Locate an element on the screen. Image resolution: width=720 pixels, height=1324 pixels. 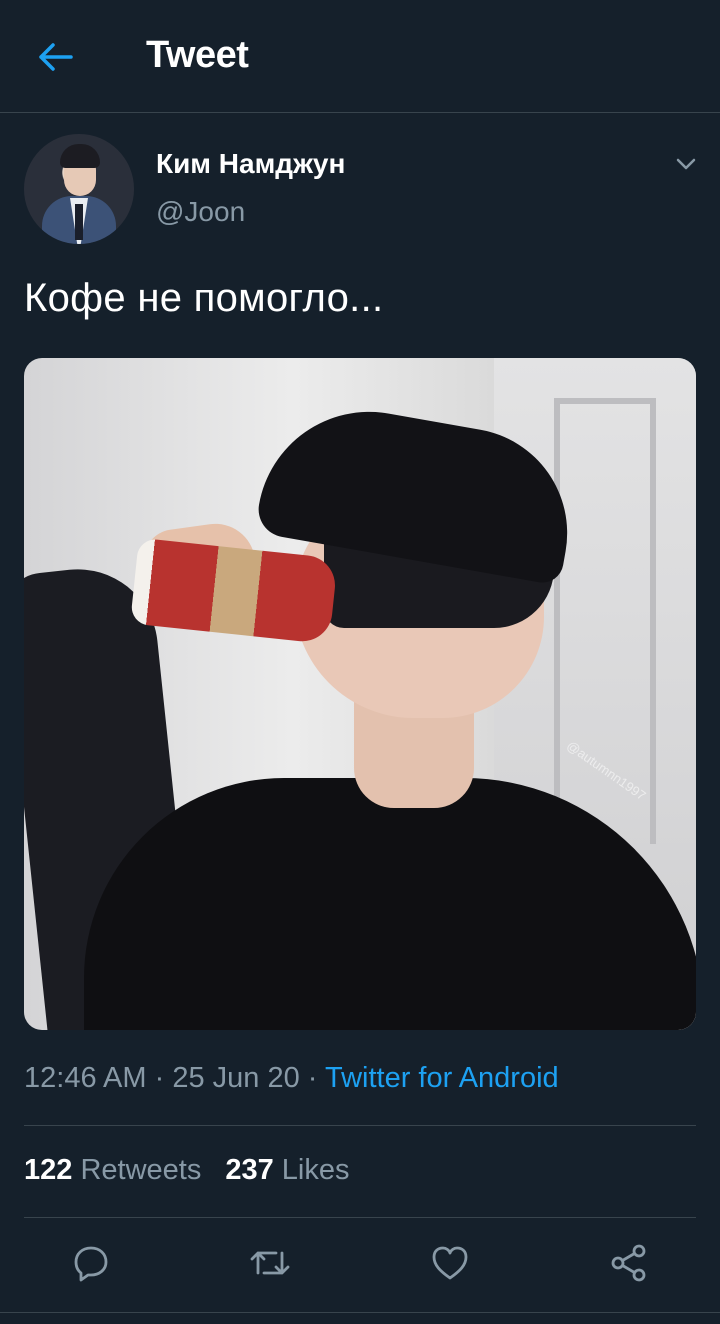
tweet-source-link: Twitter for Android is located at coordinates (442, 1078).